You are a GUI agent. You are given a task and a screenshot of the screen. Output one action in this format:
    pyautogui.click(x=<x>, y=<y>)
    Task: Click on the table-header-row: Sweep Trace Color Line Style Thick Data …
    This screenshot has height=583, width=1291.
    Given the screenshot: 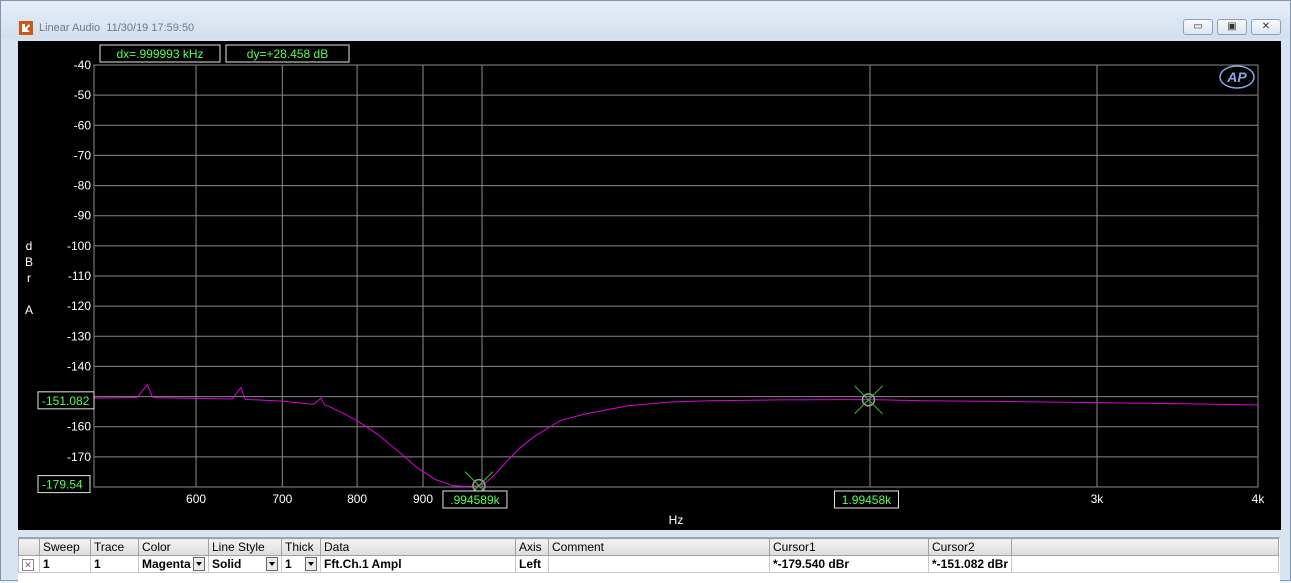 What is the action you would take?
    pyautogui.click(x=649, y=547)
    